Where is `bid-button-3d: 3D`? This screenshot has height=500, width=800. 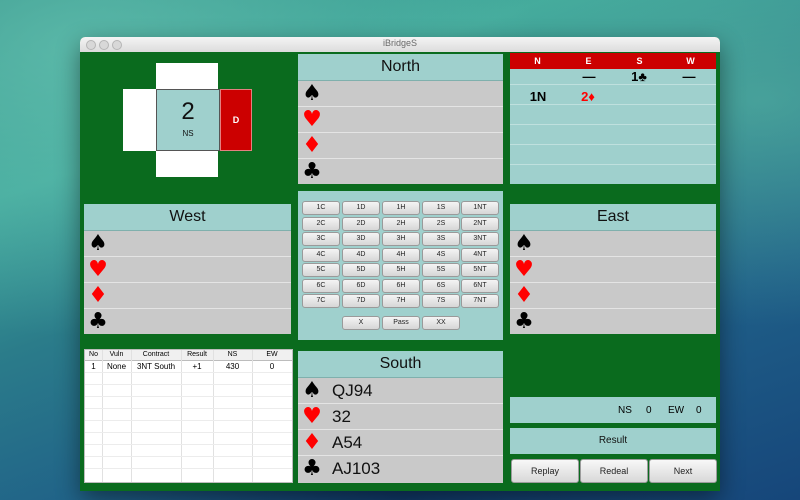 bid-button-3d: 3D is located at coordinates (361, 239).